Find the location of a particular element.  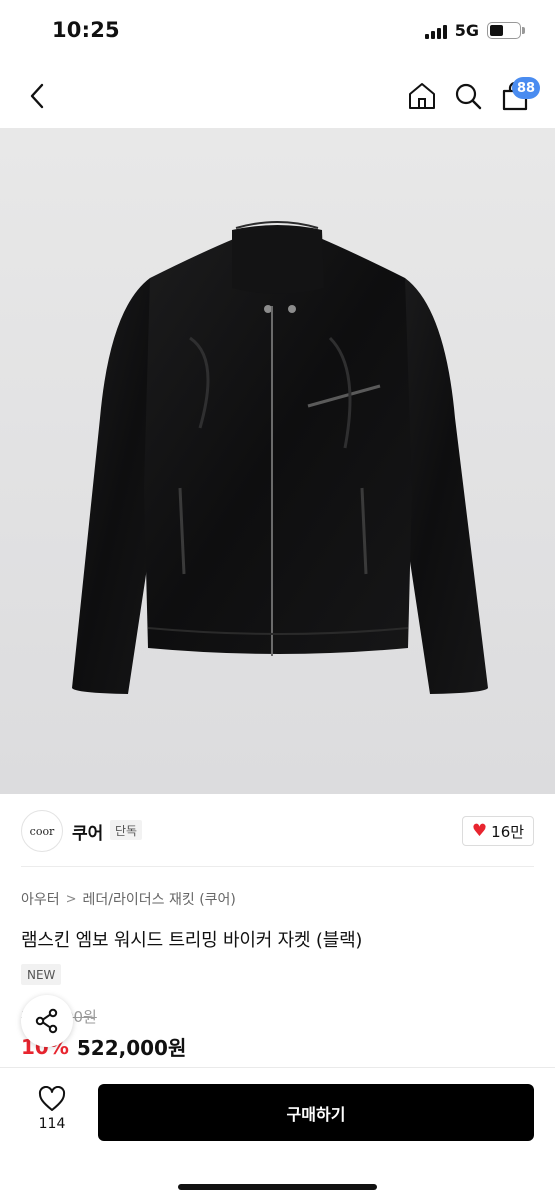

breadcrumb-subcategory: 레더/라이더스 재킷 (쿠어) is located at coordinates (159, 899).